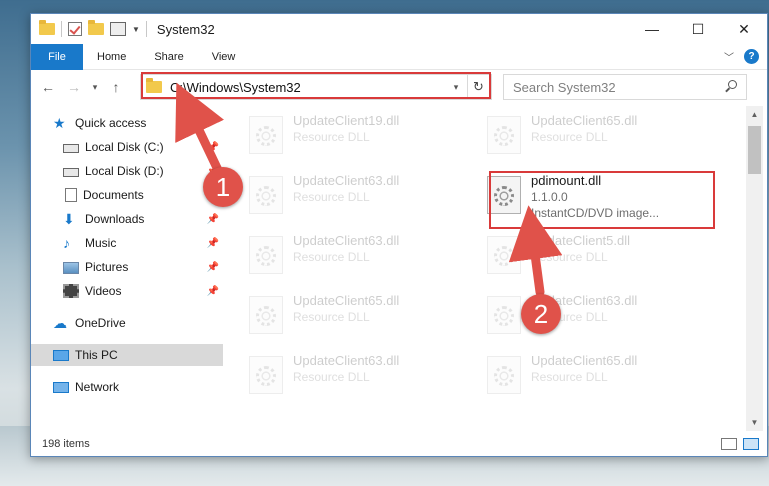  Describe the element at coordinates (100, 323) in the screenshot. I see `sidebar-item-label: OneDrive` at that location.